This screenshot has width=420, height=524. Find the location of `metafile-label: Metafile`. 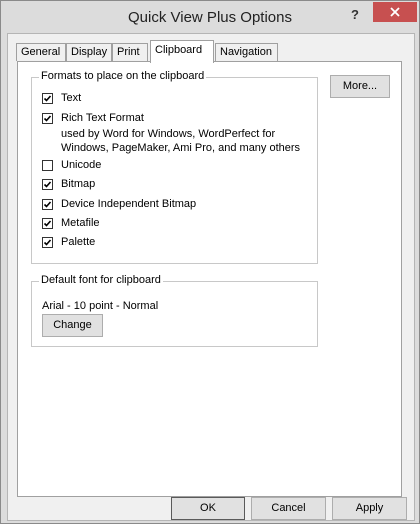

metafile-label: Metafile is located at coordinates (80, 223).